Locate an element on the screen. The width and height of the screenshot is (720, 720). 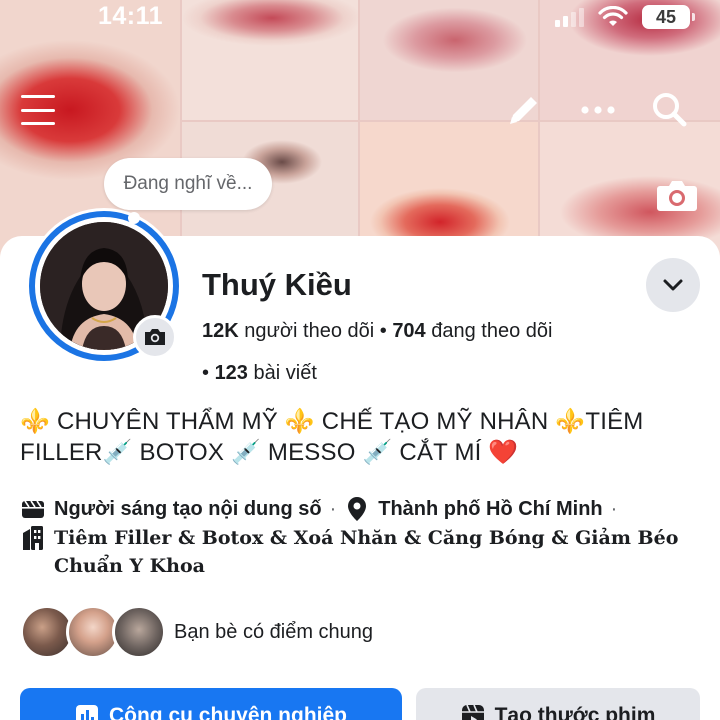
profile-options-button is located at coordinates (673, 285).